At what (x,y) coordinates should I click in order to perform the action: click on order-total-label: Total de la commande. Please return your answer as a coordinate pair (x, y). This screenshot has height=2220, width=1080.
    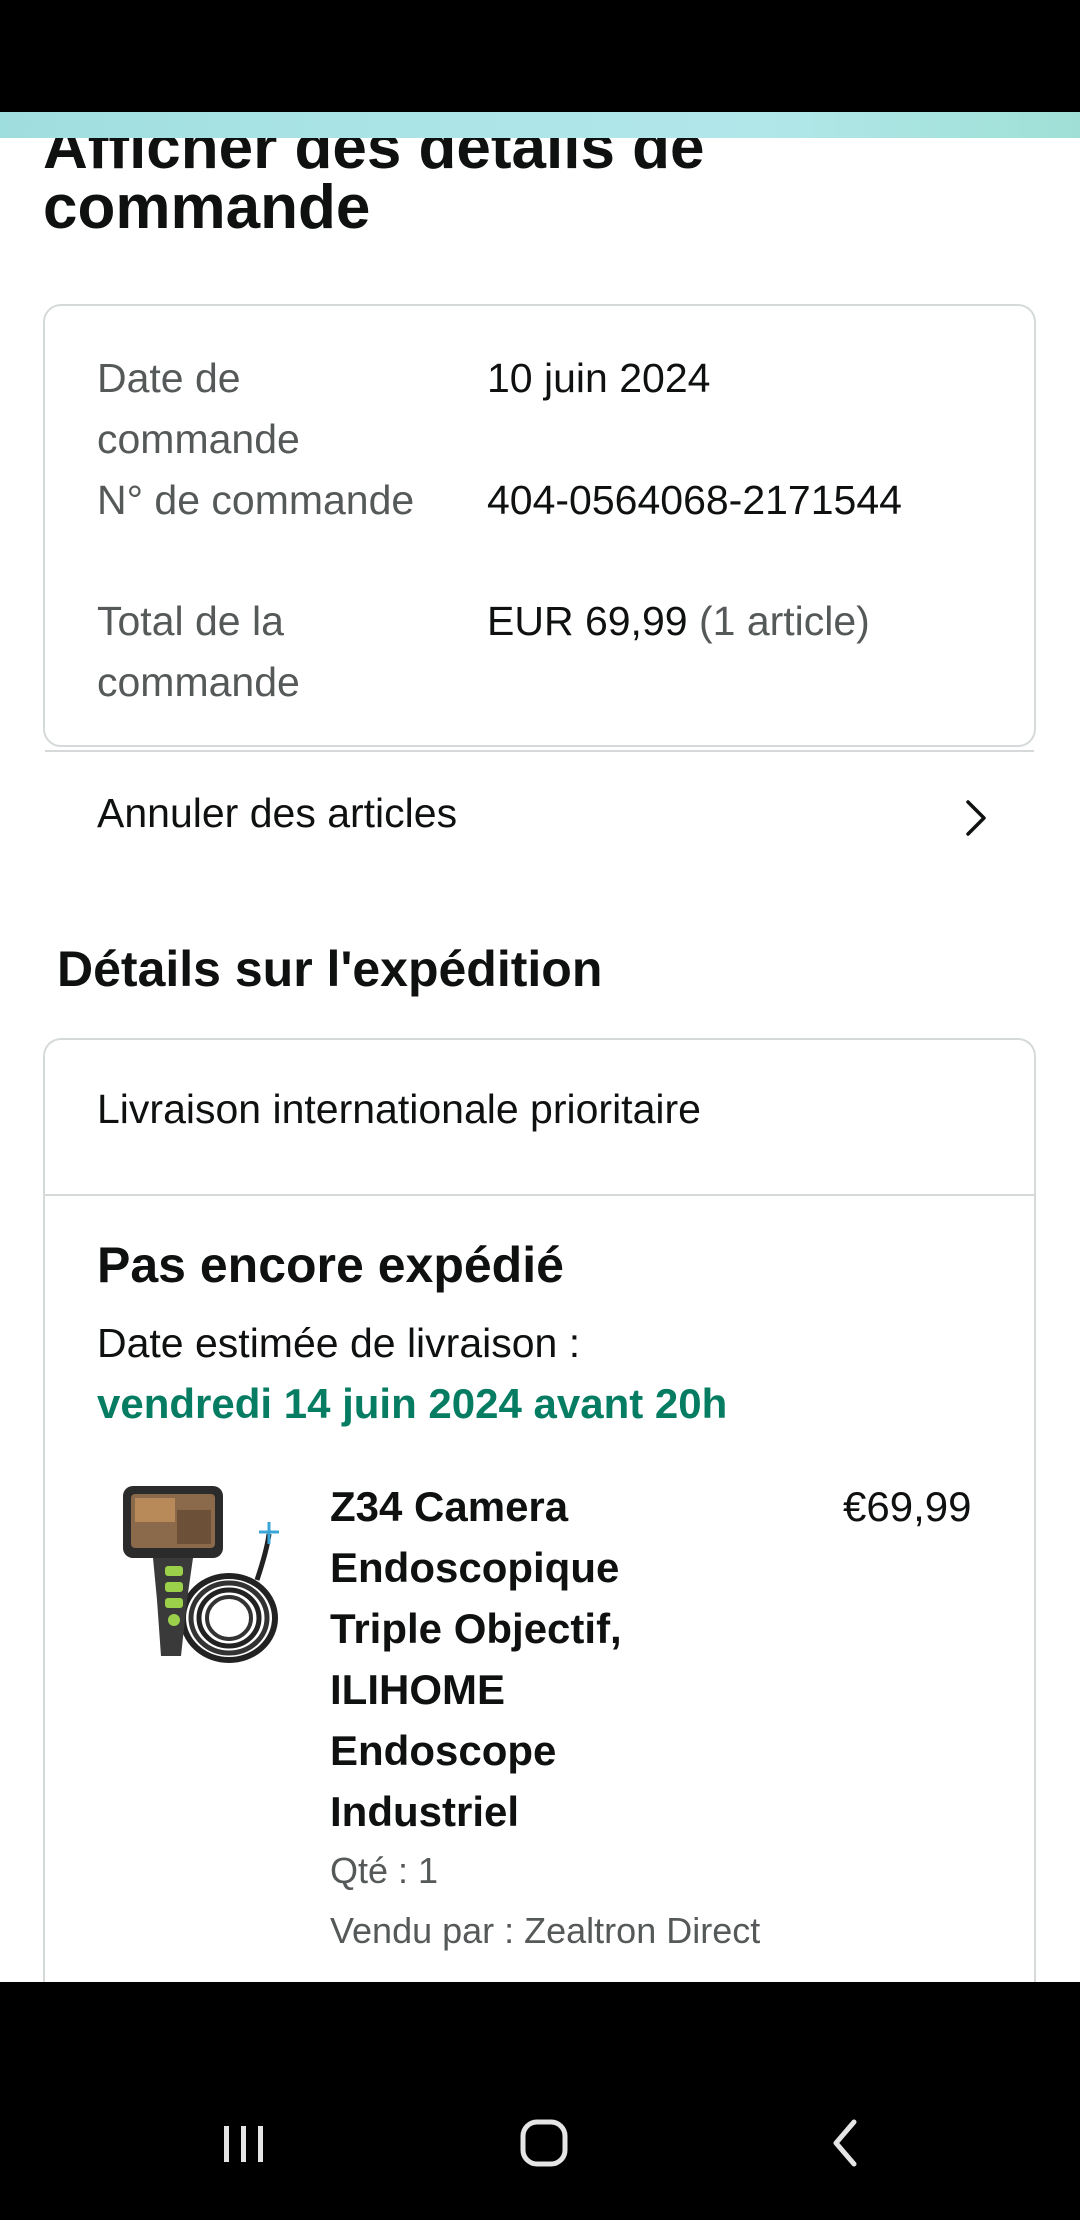
    Looking at the image, I should click on (198, 651).